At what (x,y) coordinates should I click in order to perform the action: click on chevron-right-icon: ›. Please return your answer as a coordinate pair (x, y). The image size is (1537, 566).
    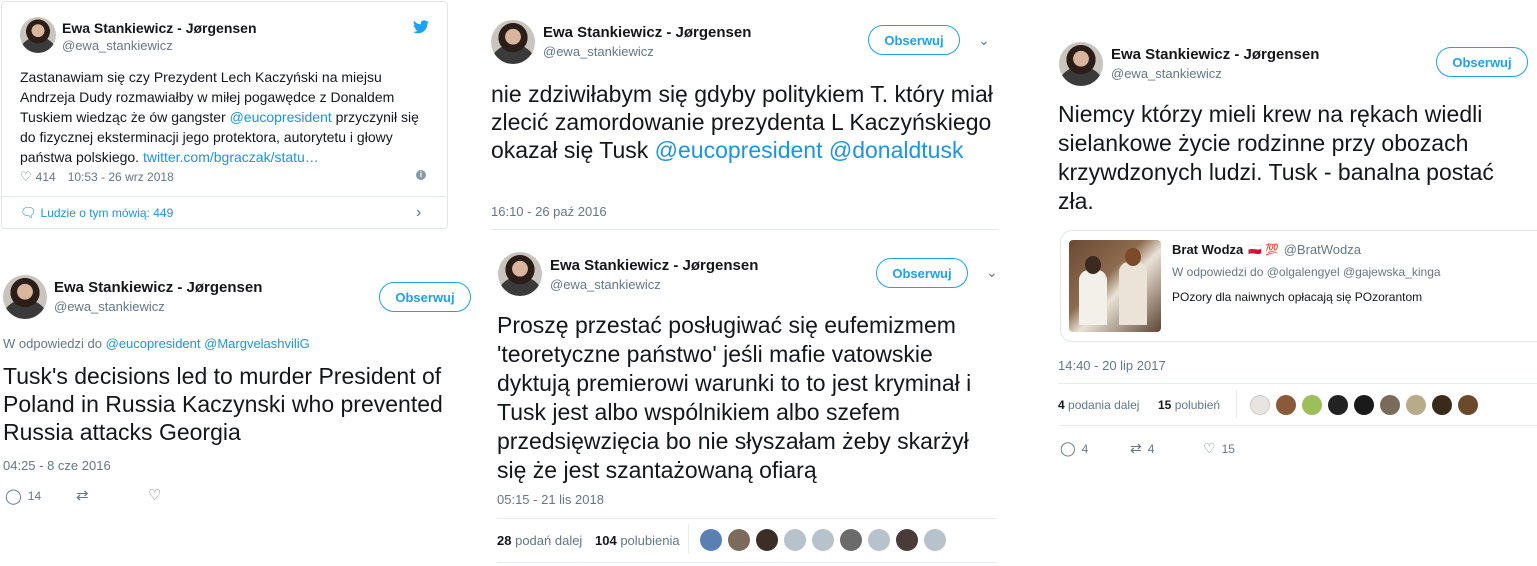
    Looking at the image, I should click on (418, 213).